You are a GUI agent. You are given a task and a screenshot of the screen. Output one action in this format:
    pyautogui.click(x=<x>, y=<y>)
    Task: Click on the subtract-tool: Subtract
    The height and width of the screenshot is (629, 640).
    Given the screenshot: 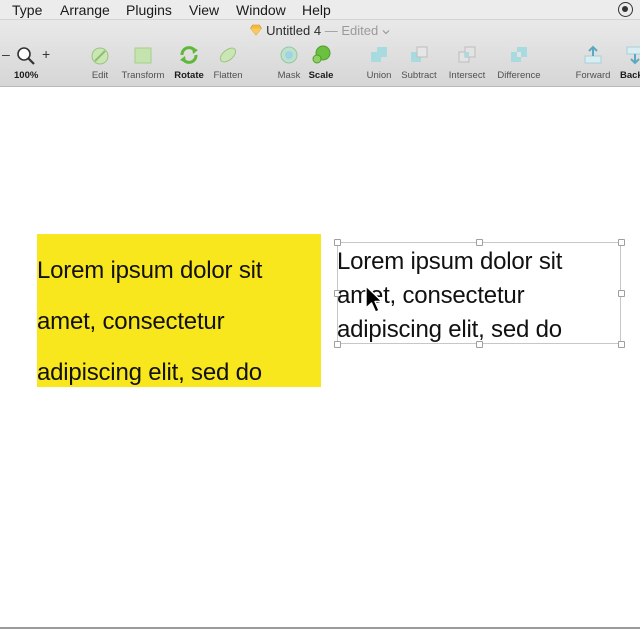 What is the action you would take?
    pyautogui.click(x=419, y=62)
    